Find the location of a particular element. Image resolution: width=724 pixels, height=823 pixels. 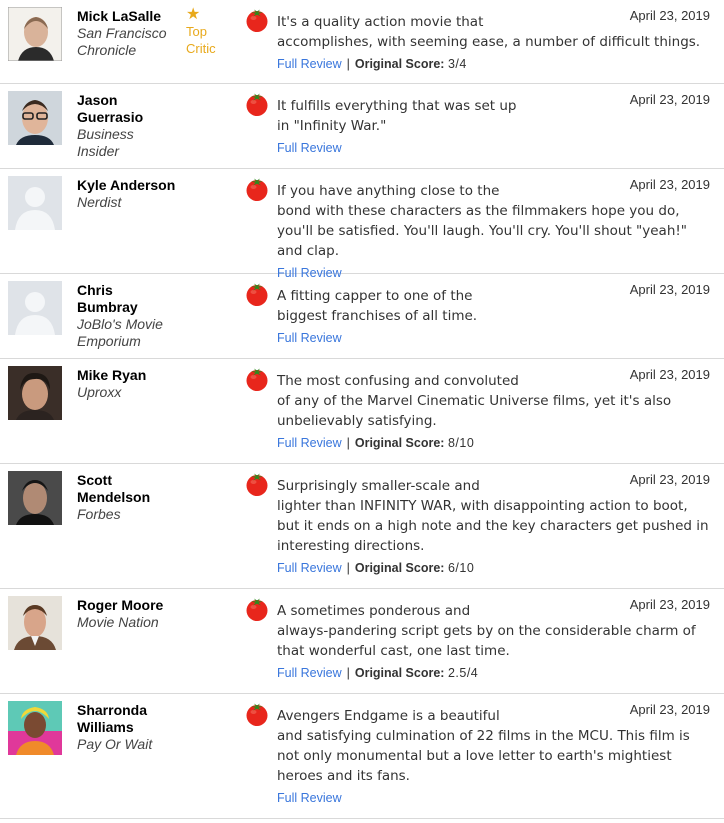

original-score-value: 8/10 is located at coordinates (461, 443).